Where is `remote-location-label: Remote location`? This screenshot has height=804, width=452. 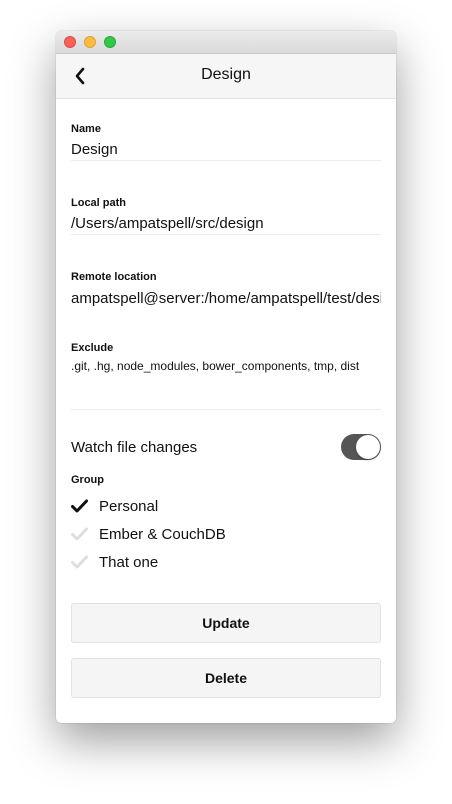
remote-location-label: Remote location is located at coordinates (114, 277).